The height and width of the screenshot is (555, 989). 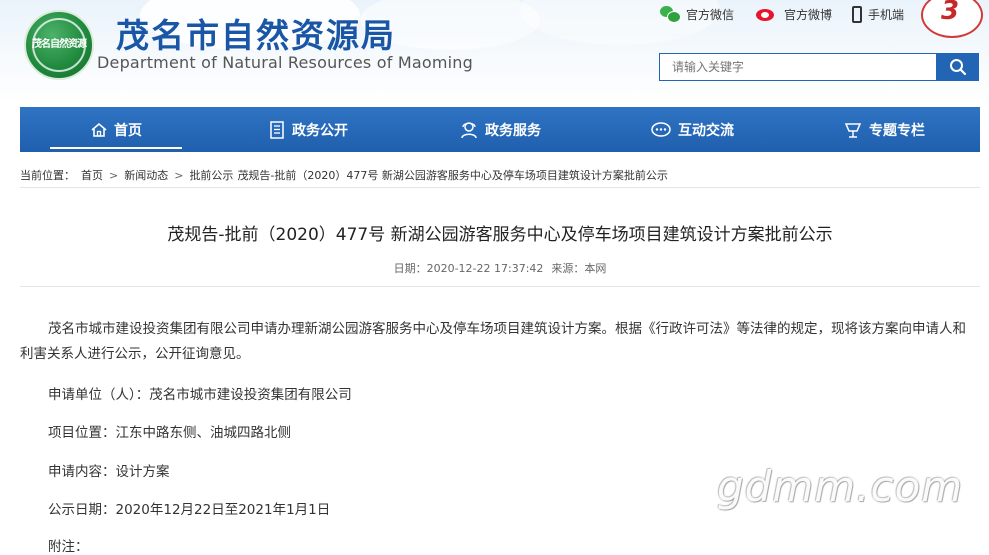 I want to click on article-meta: 日期：2020-12-22 17:37:42 来源：本网, so click(x=494, y=268).